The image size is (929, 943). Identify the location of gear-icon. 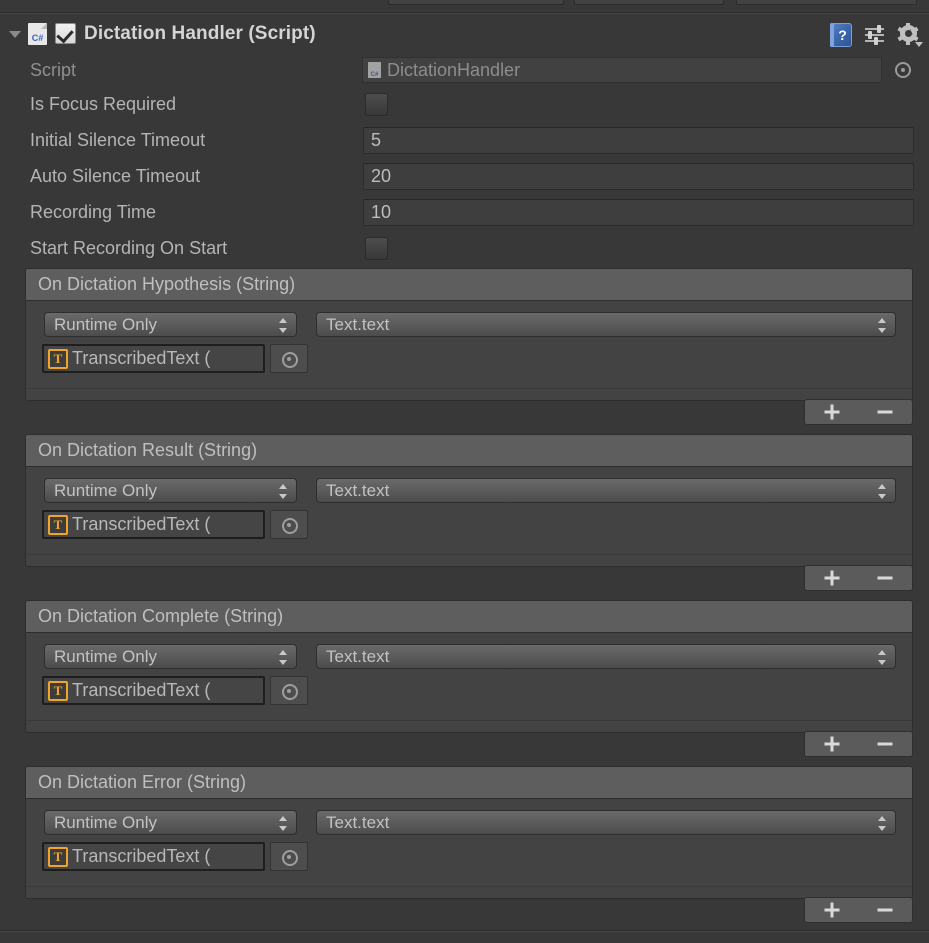
(910, 34).